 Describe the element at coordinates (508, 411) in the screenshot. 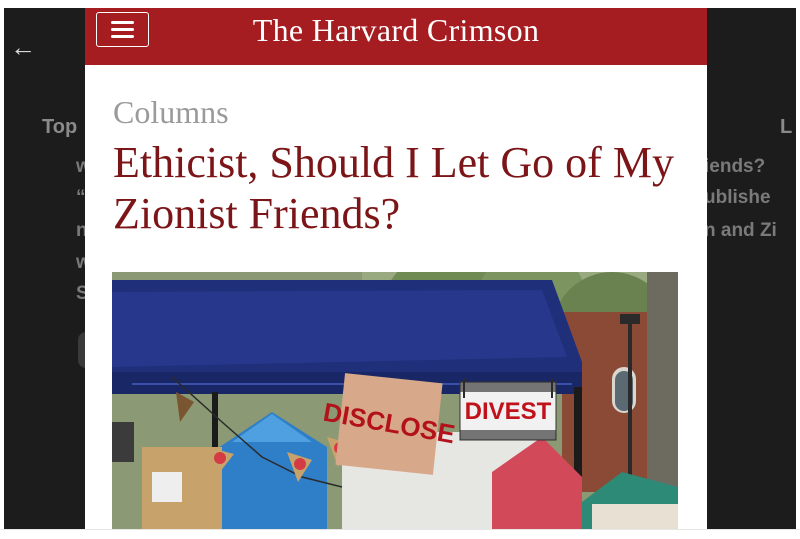

I see `sign-divest: DIVEST` at that location.